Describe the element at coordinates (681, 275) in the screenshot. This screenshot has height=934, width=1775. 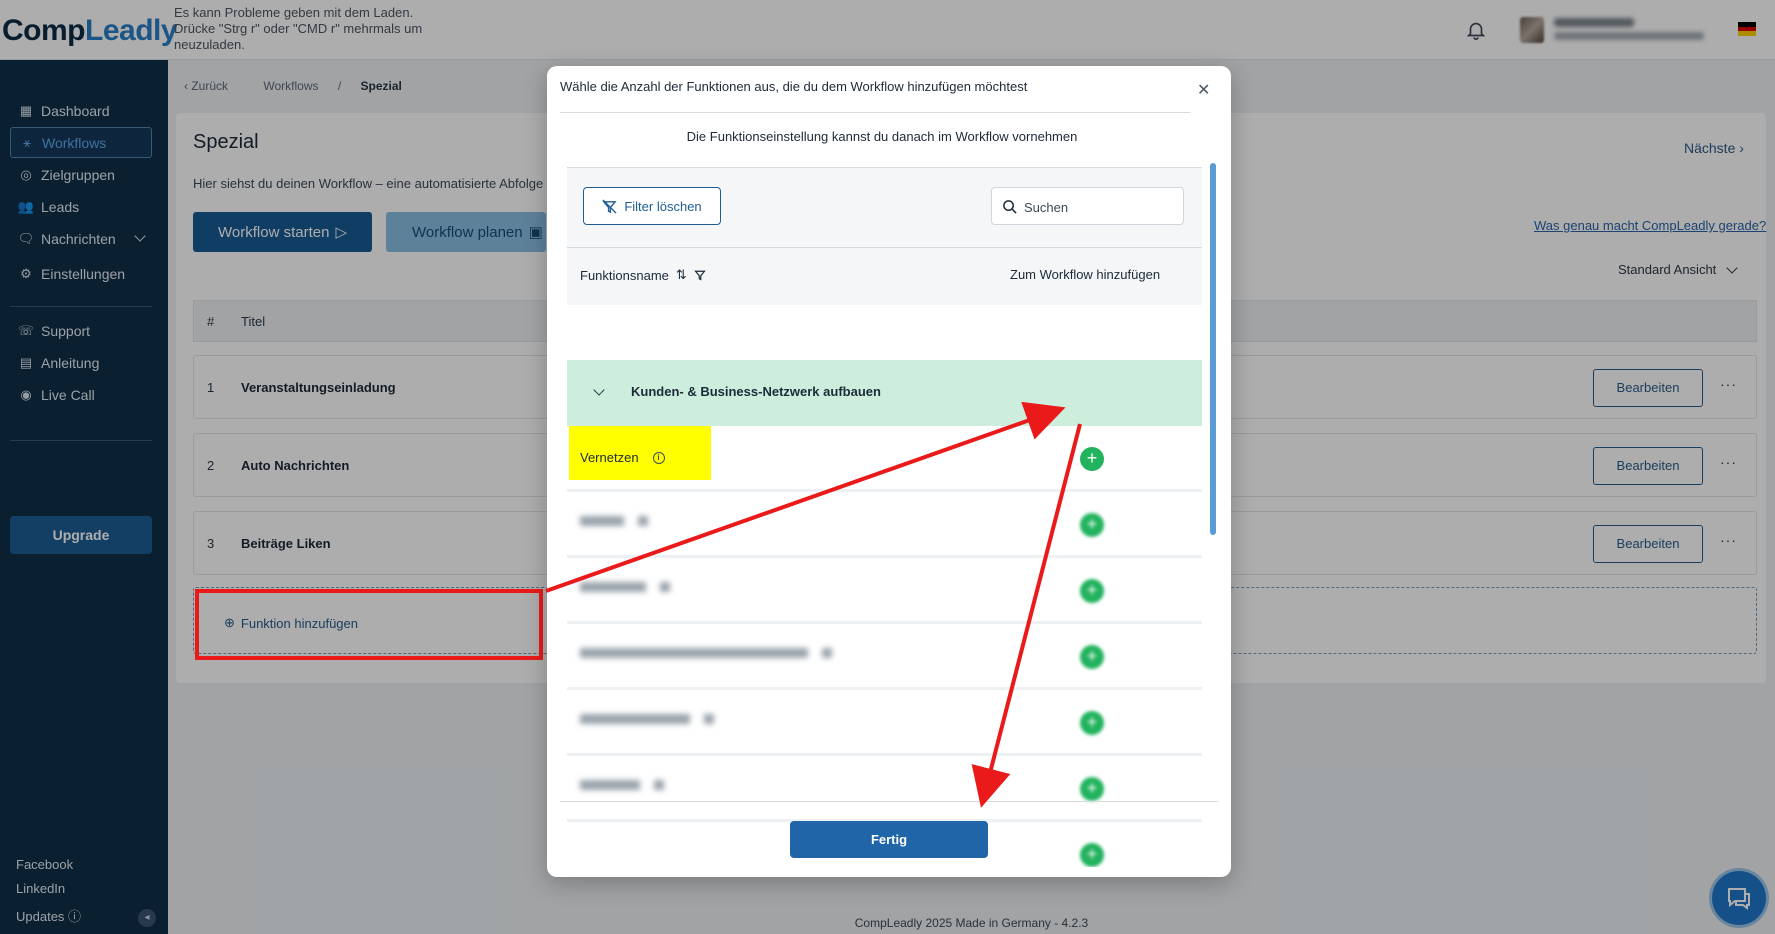
I see `sort-icon: ⇅` at that location.